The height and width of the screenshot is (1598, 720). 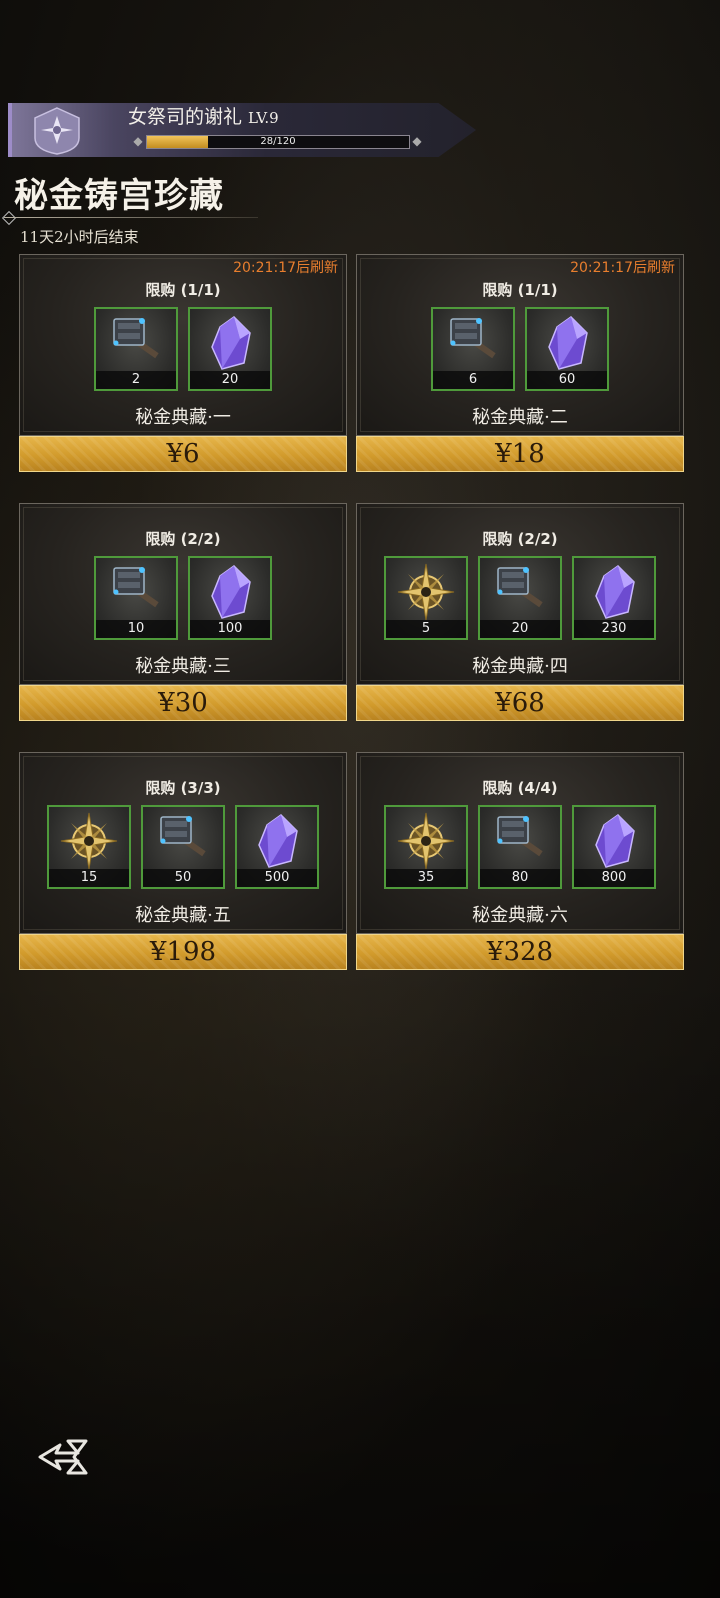 I want to click on pack-card: 限购 (4/4) 35 80 800 秘金典藏·六, so click(x=520, y=843).